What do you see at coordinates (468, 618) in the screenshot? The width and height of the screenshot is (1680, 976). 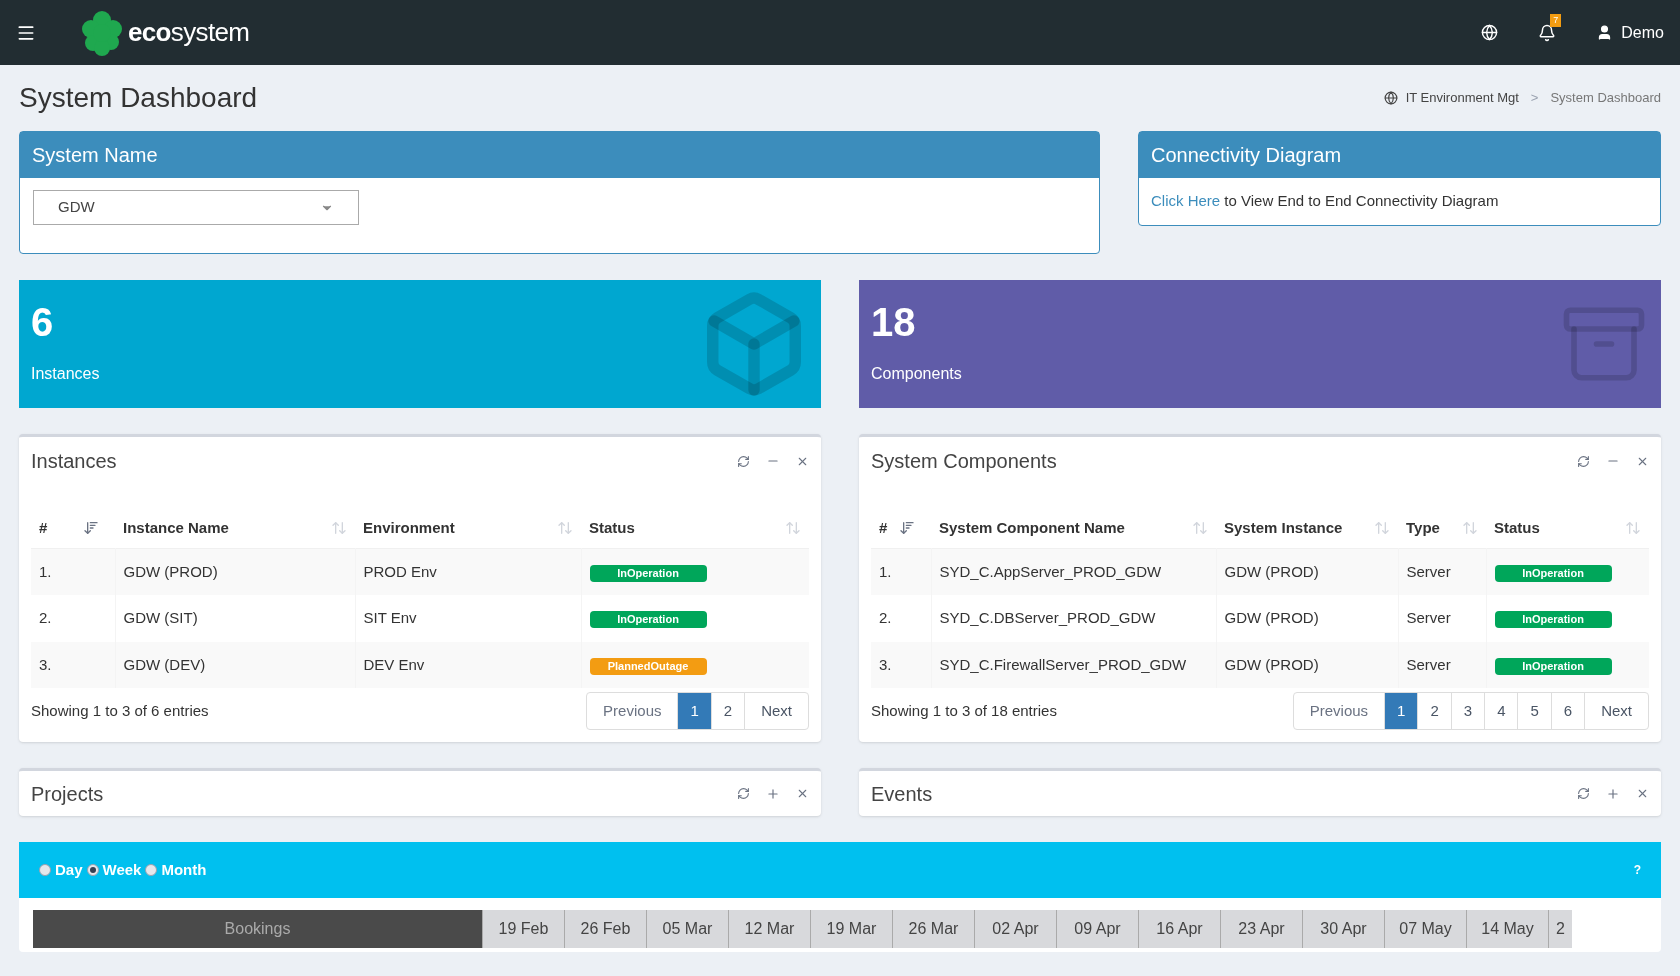 I see `table-cell: SIT Env` at bounding box center [468, 618].